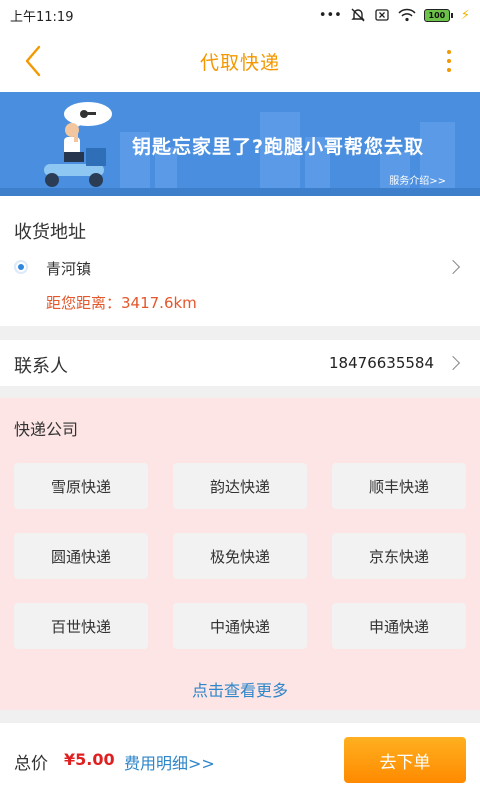  What do you see at coordinates (407, 15) in the screenshot?
I see `wifi-icon` at bounding box center [407, 15].